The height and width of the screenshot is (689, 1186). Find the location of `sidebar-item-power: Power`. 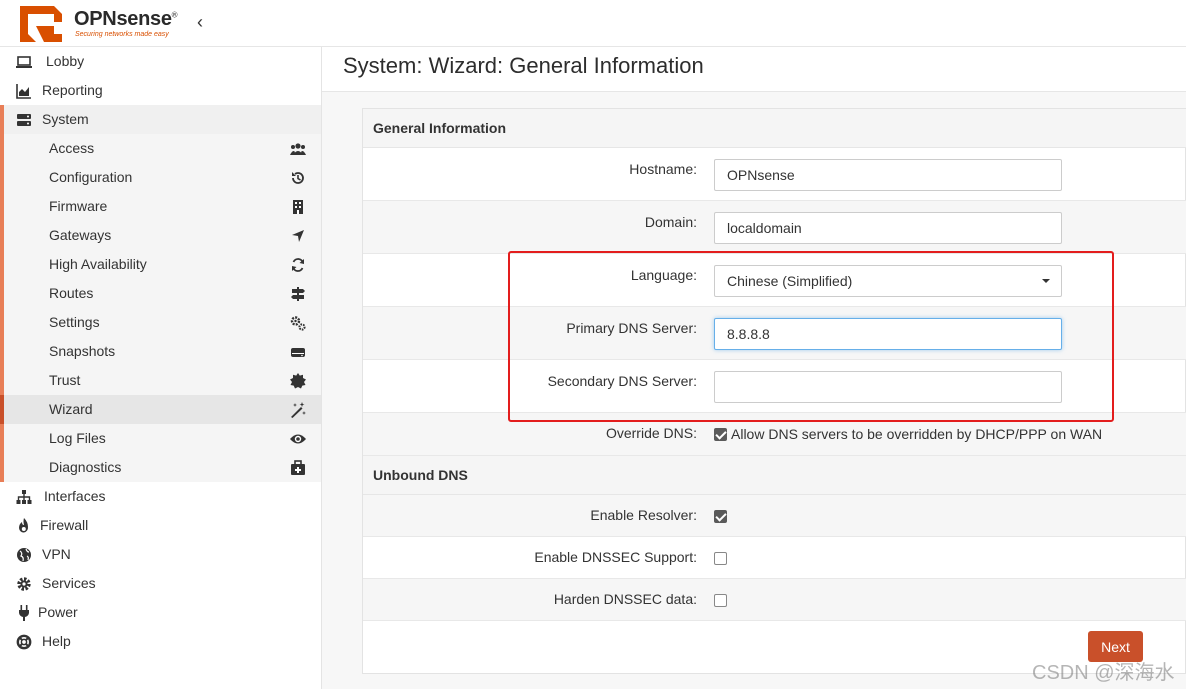

sidebar-item-power: Power is located at coordinates (160, 612).